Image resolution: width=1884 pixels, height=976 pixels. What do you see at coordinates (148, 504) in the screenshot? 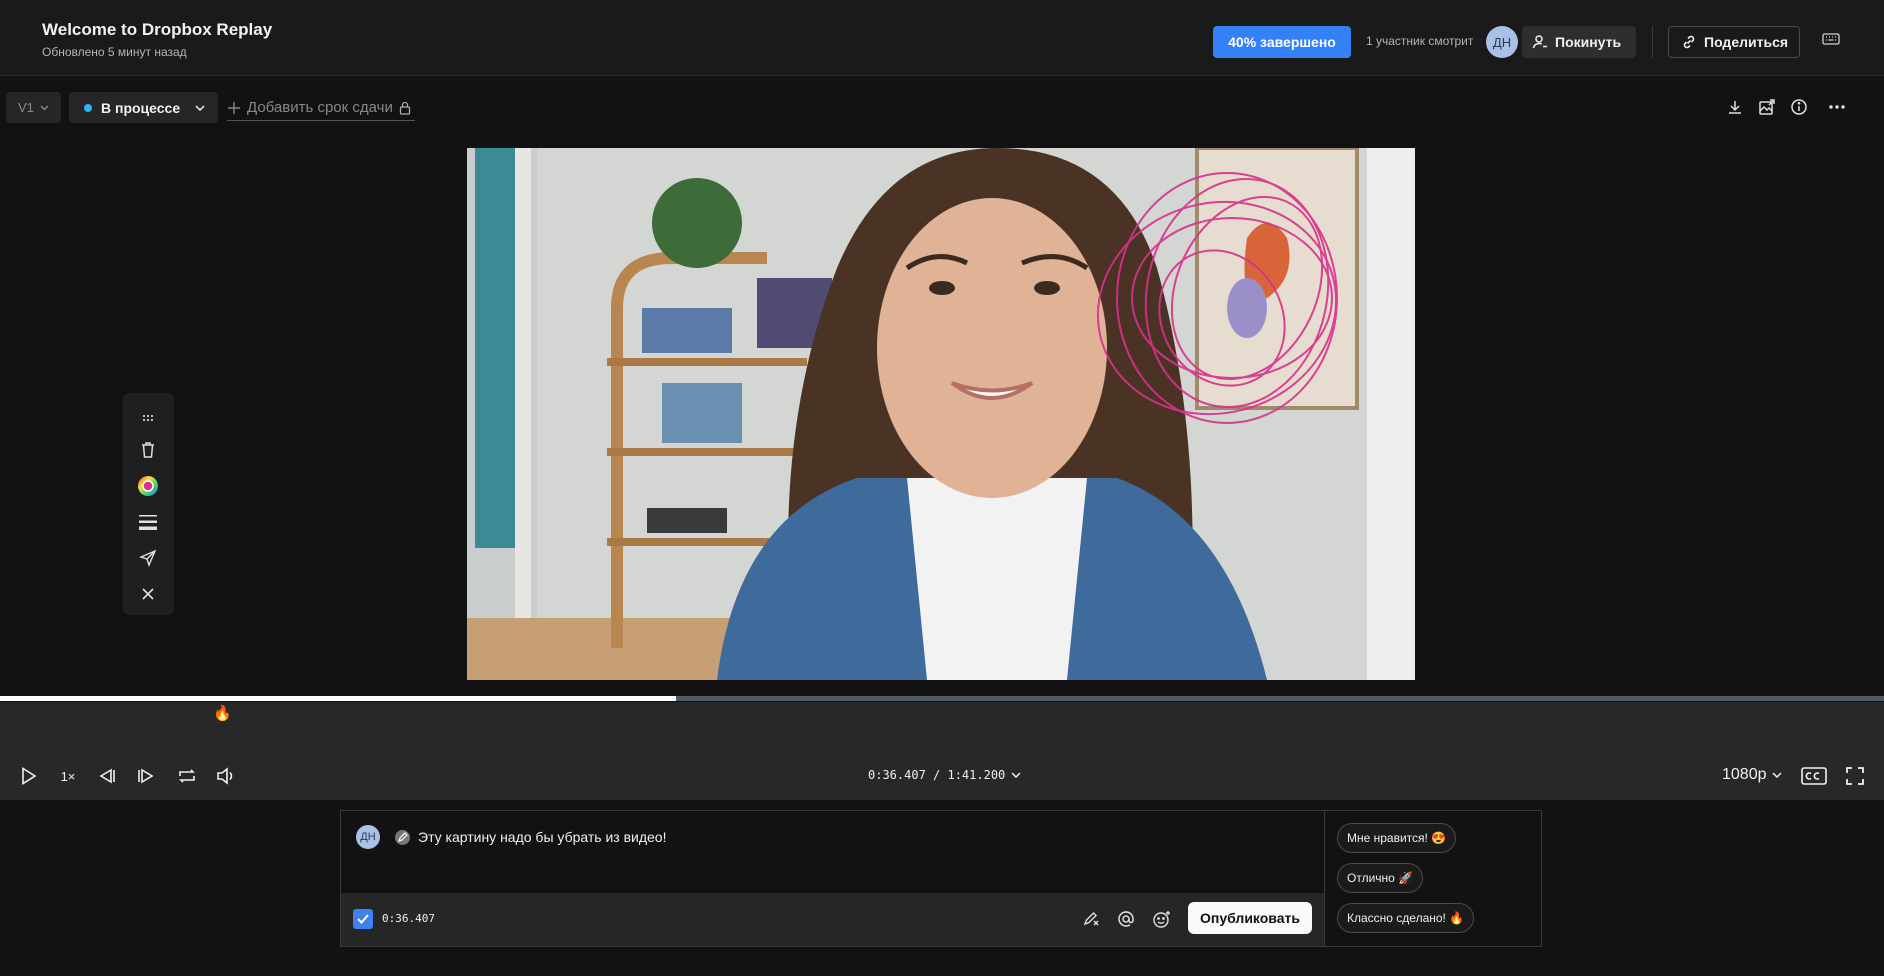
I see `drawing-tools-panel` at bounding box center [148, 504].